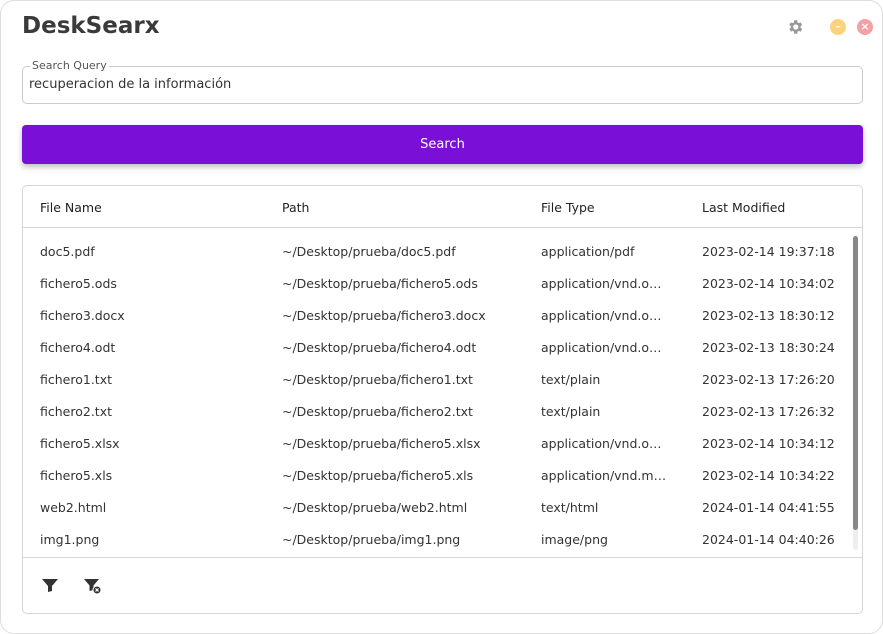 The height and width of the screenshot is (634, 883). I want to click on cell-file-name: fichero1.txt, so click(76, 379).